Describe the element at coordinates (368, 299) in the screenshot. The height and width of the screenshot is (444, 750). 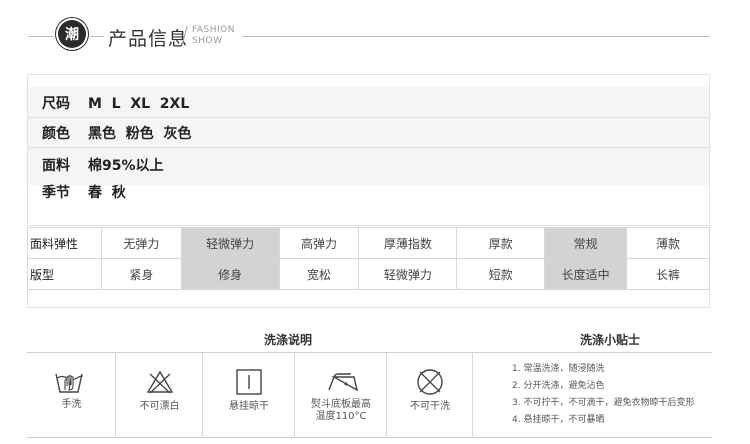
I see `table-footer-spacer` at that location.